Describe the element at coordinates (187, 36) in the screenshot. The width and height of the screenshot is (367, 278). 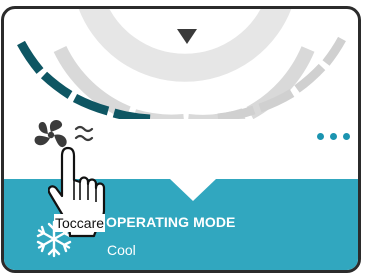
I see `dial-indicator-icon` at that location.